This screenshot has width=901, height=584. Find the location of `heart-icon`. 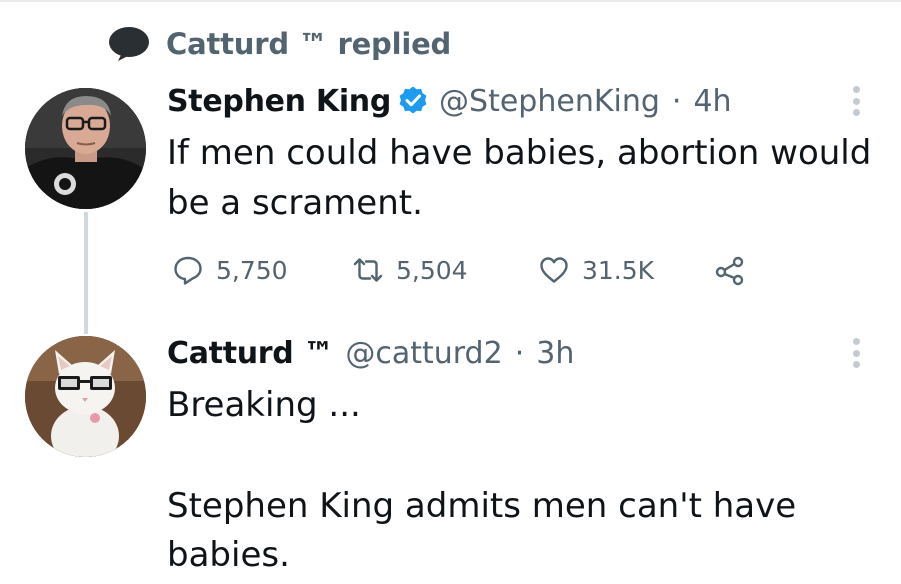

heart-icon is located at coordinates (554, 270).